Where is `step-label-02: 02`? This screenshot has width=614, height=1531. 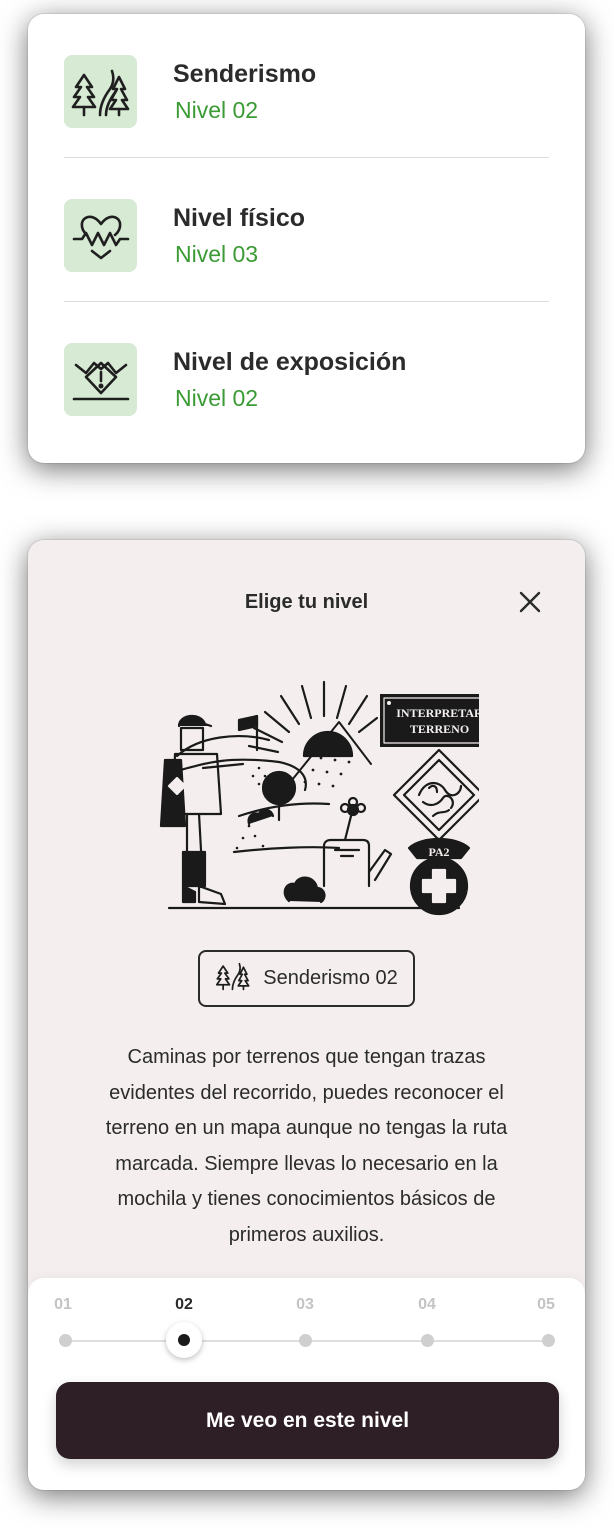 step-label-02: 02 is located at coordinates (184, 1305).